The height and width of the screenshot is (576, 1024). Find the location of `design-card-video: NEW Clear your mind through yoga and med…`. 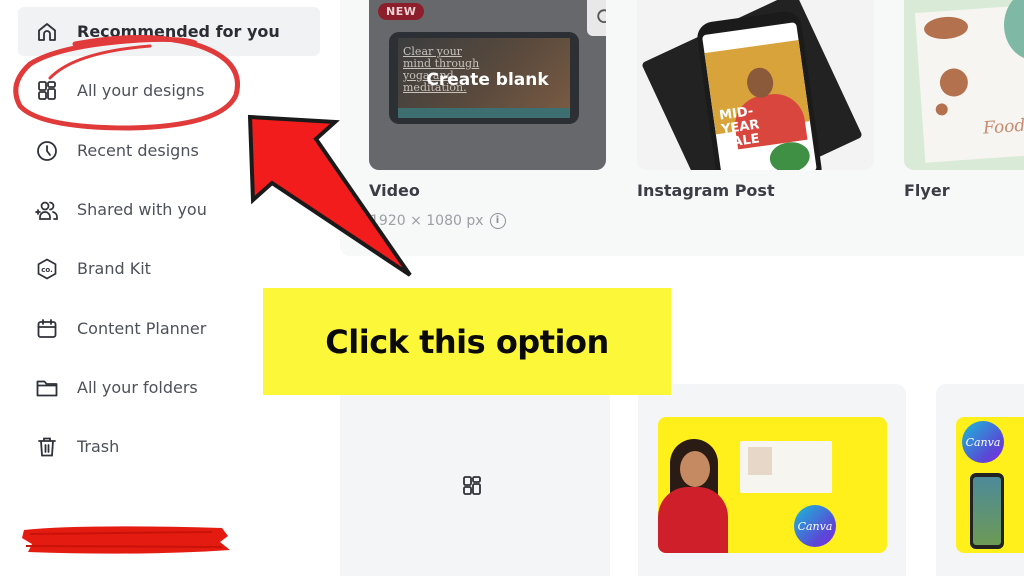

design-card-video: NEW Clear your mind through yoga and med… is located at coordinates (487, 85).